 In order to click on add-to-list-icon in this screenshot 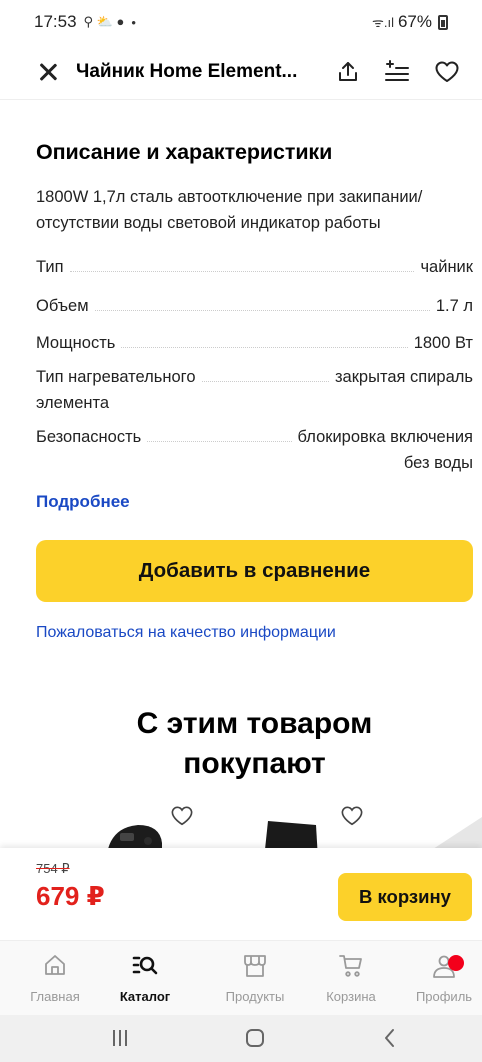, I will do `click(397, 71)`.